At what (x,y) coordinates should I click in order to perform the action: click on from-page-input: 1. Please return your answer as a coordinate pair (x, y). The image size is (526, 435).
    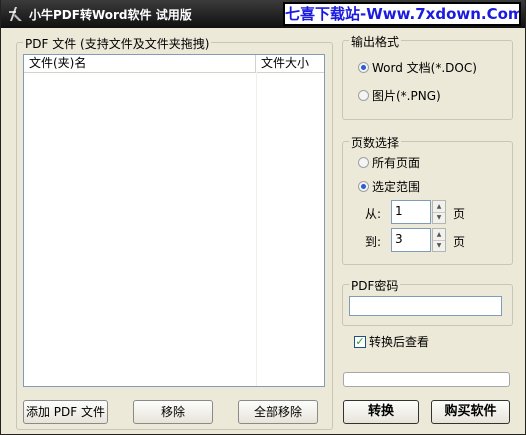
    Looking at the image, I should click on (411, 212).